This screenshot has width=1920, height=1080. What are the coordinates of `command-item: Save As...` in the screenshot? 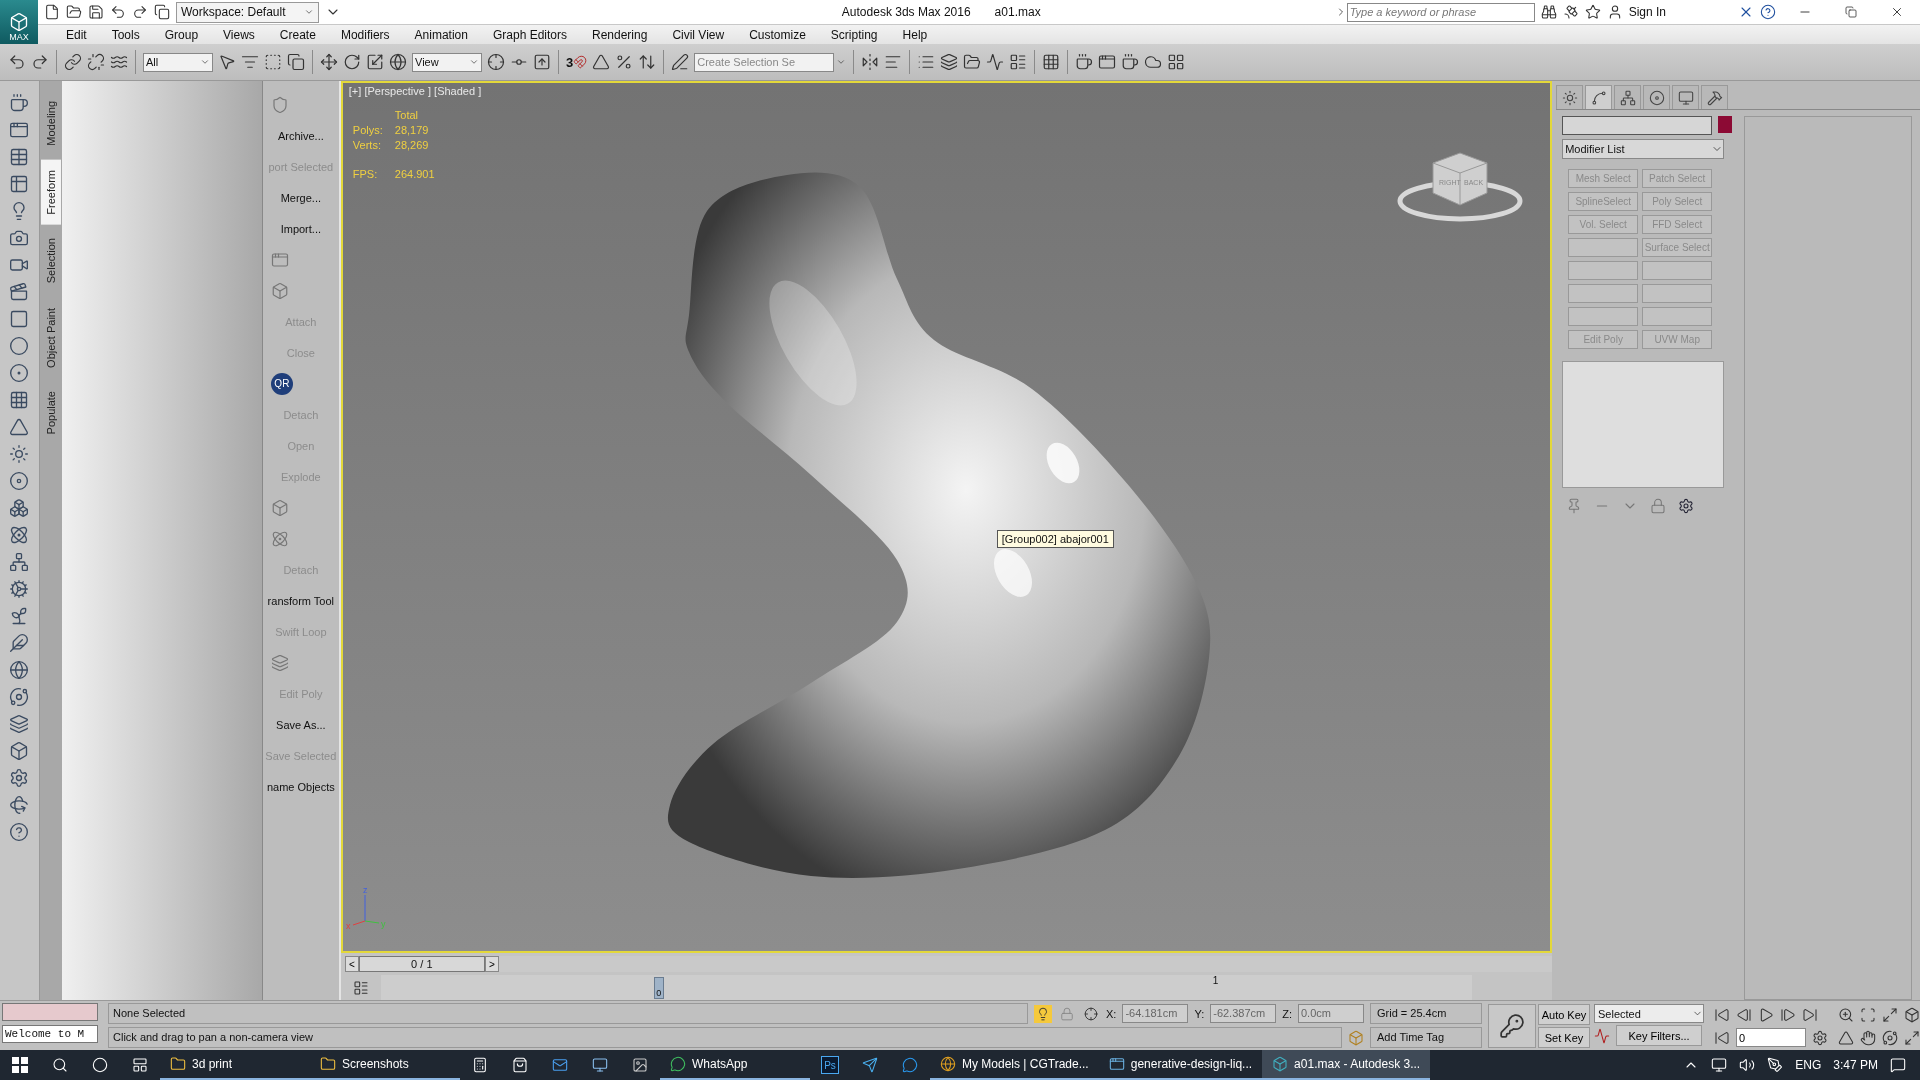 It's located at (300, 724).